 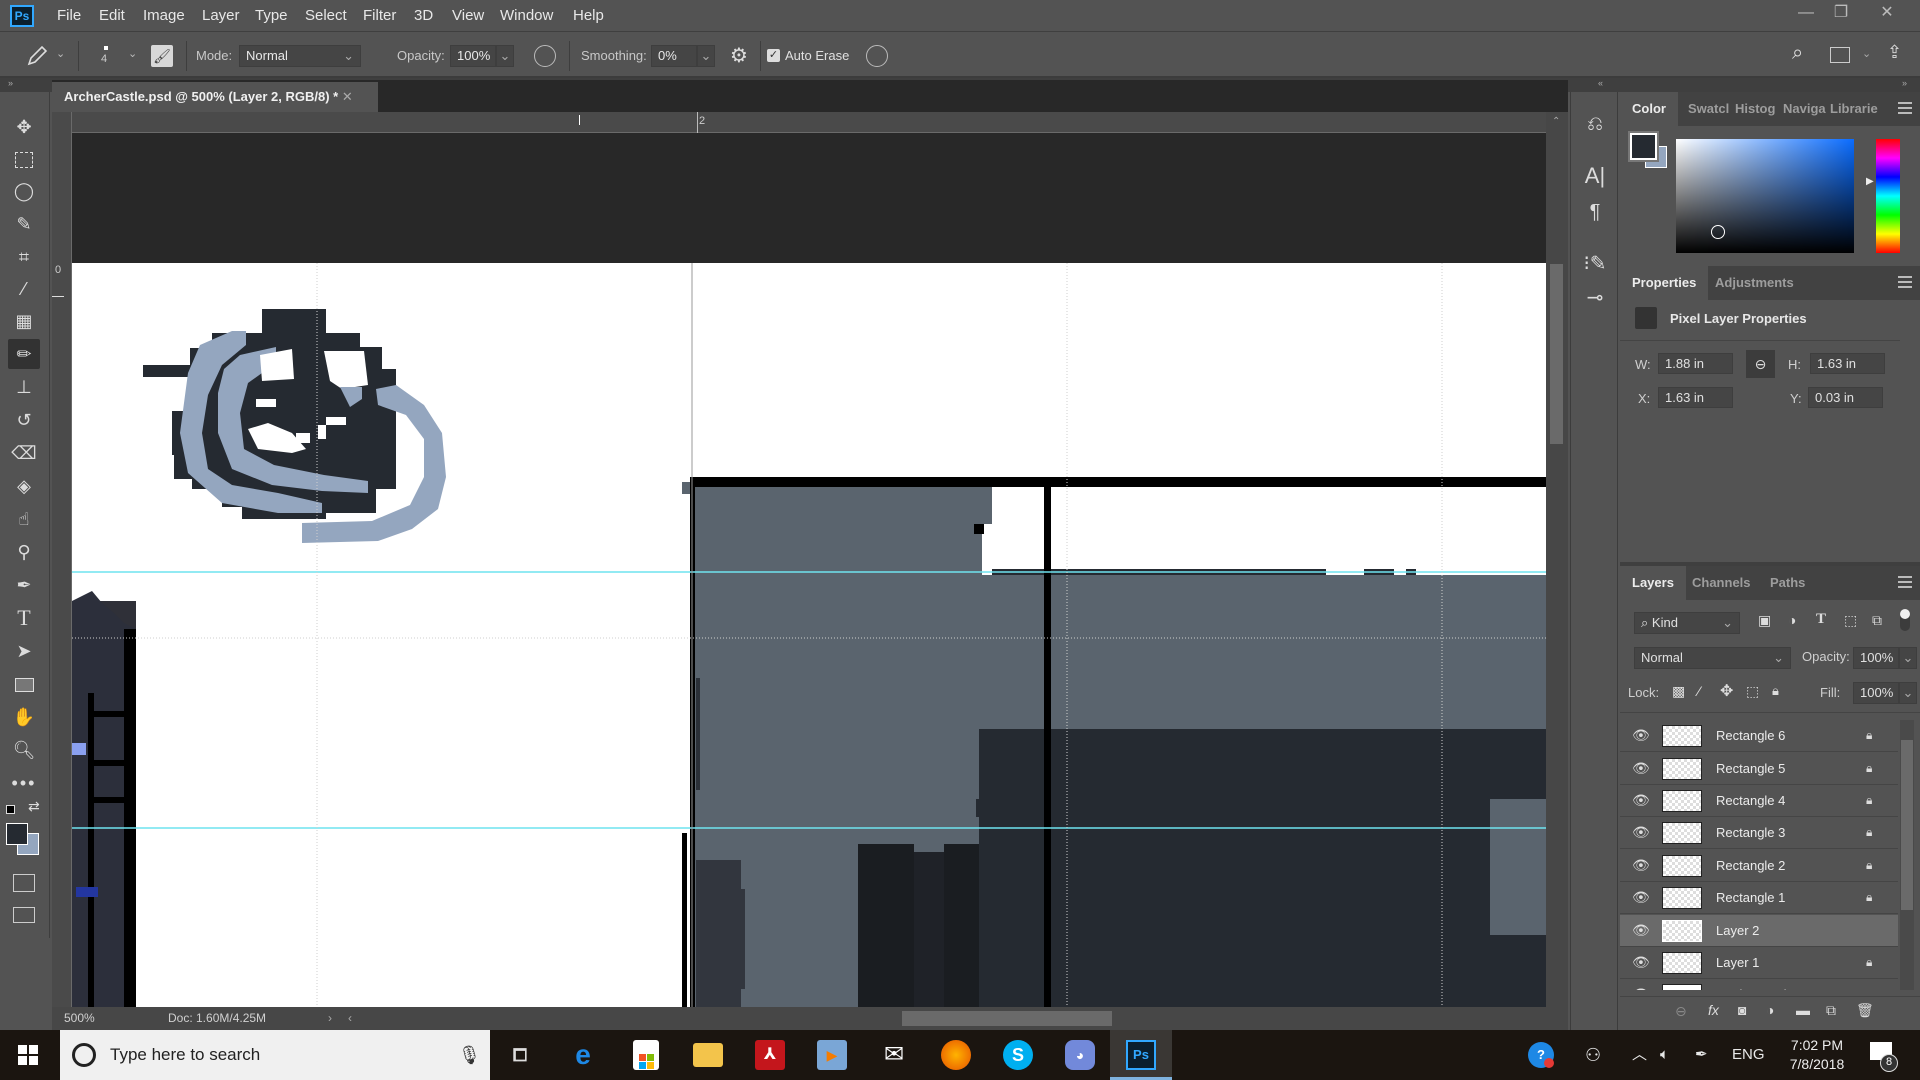 What do you see at coordinates (1759, 866) in the screenshot?
I see `layer-row: 👁︎ Rectangle 2 🔒︎` at bounding box center [1759, 866].